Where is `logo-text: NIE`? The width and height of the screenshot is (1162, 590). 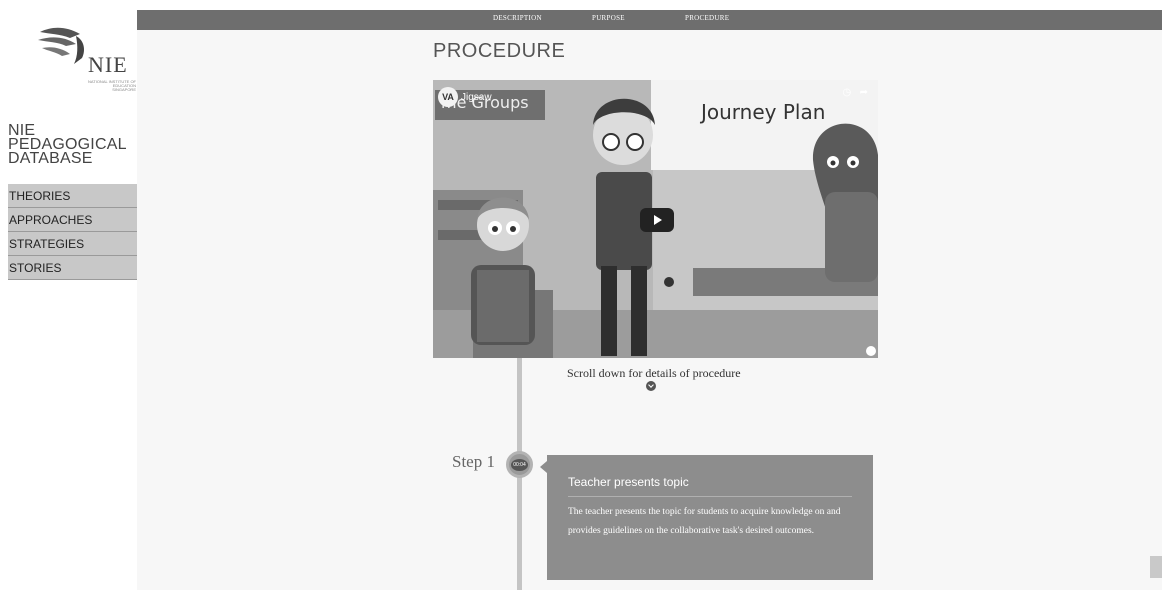
logo-text: NIE is located at coordinates (108, 64).